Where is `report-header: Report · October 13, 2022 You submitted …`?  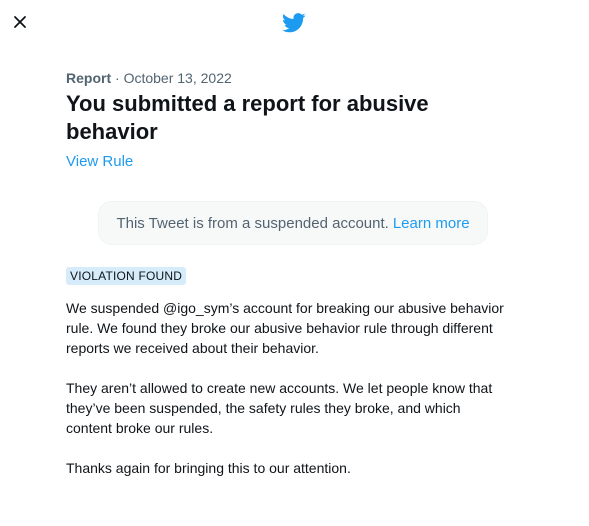
report-header: Report · October 13, 2022 You submitted … is located at coordinates (286, 120).